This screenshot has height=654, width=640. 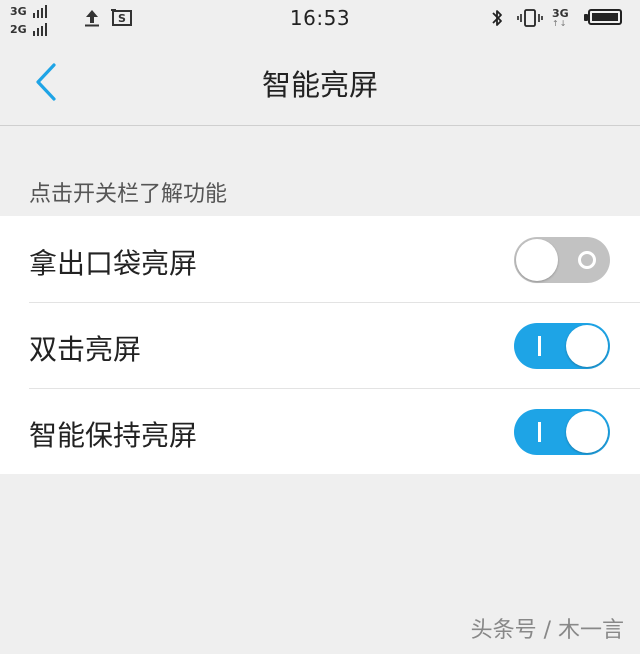 What do you see at coordinates (85, 349) in the screenshot?
I see `setting-label: 双击亮屏` at bounding box center [85, 349].